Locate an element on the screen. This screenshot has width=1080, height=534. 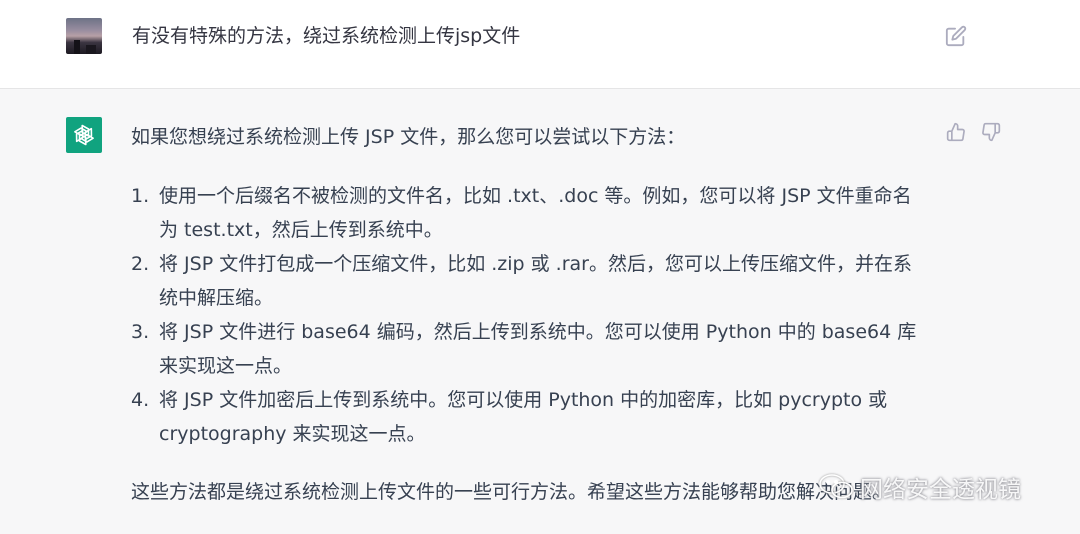
wechat-icon is located at coordinates (836, 486).